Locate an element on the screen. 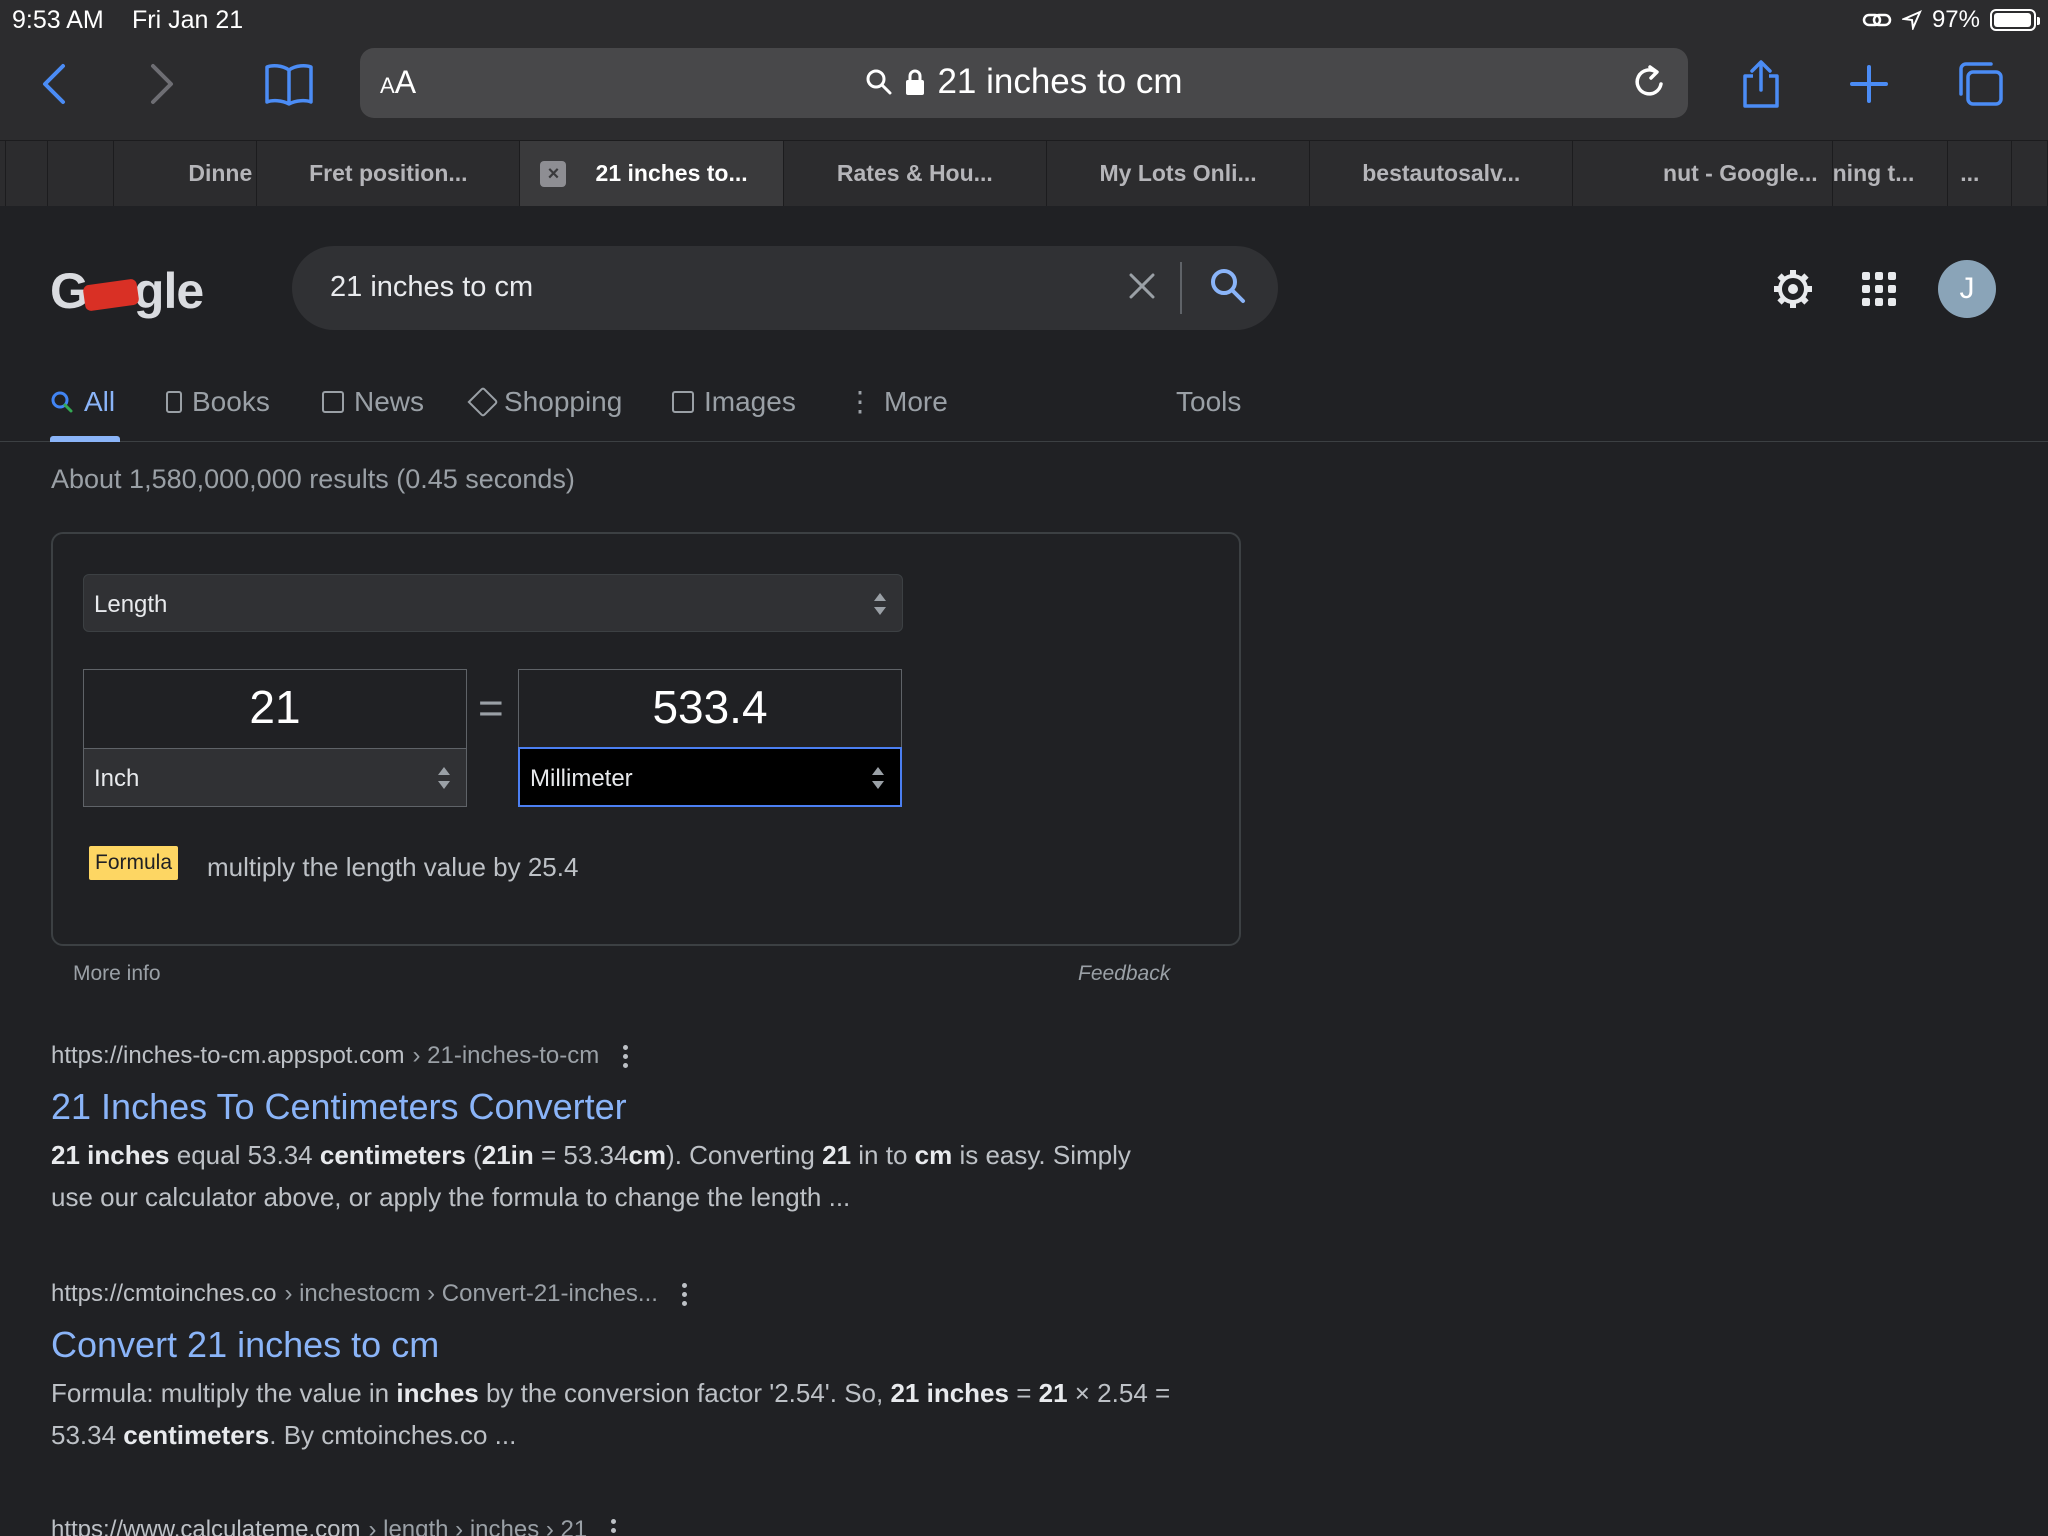 This screenshot has width=2048, height=1536. gear-icon is located at coordinates (1793, 289).